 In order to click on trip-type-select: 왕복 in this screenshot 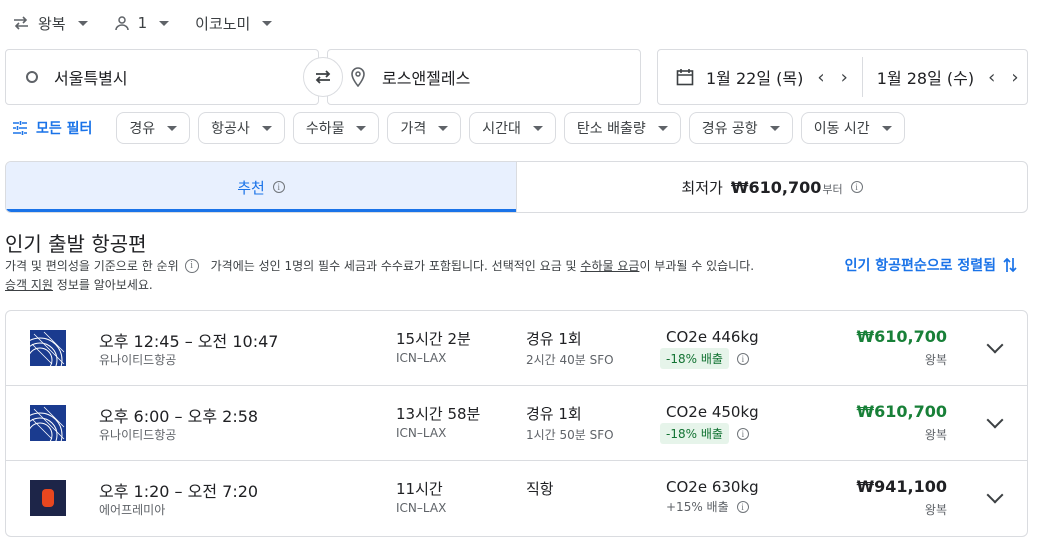, I will do `click(50, 23)`.